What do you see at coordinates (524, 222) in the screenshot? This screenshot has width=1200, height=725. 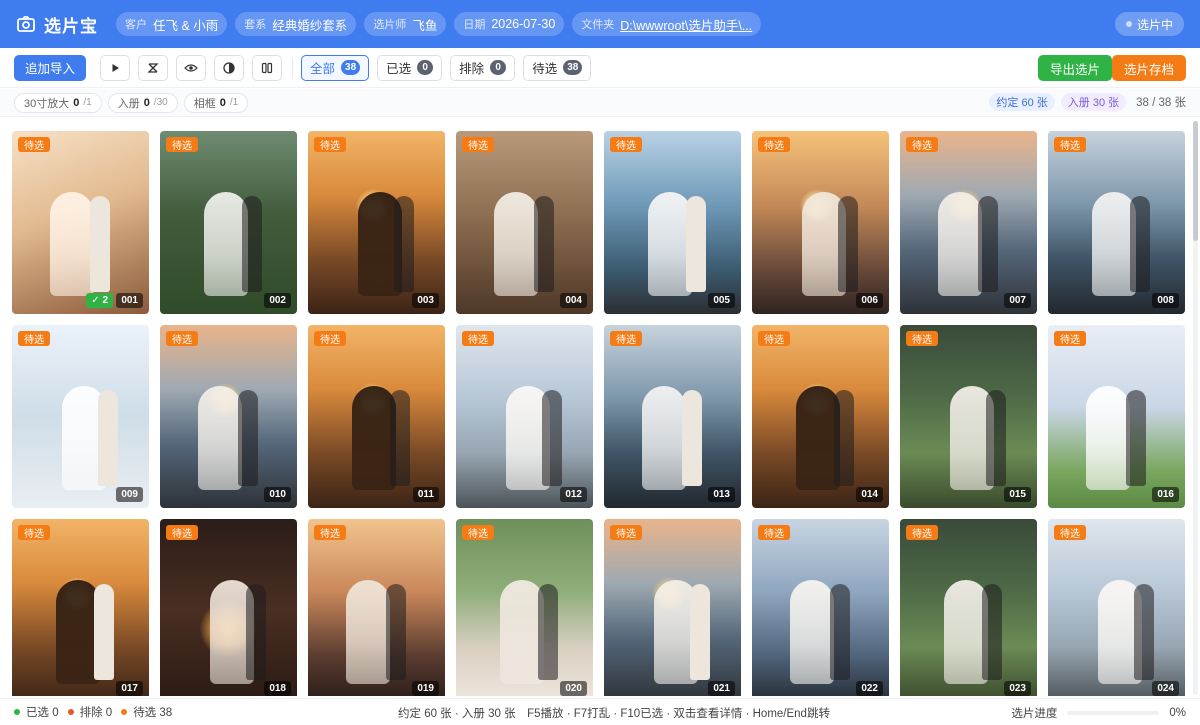 I see `photo-card: 待选 004` at bounding box center [524, 222].